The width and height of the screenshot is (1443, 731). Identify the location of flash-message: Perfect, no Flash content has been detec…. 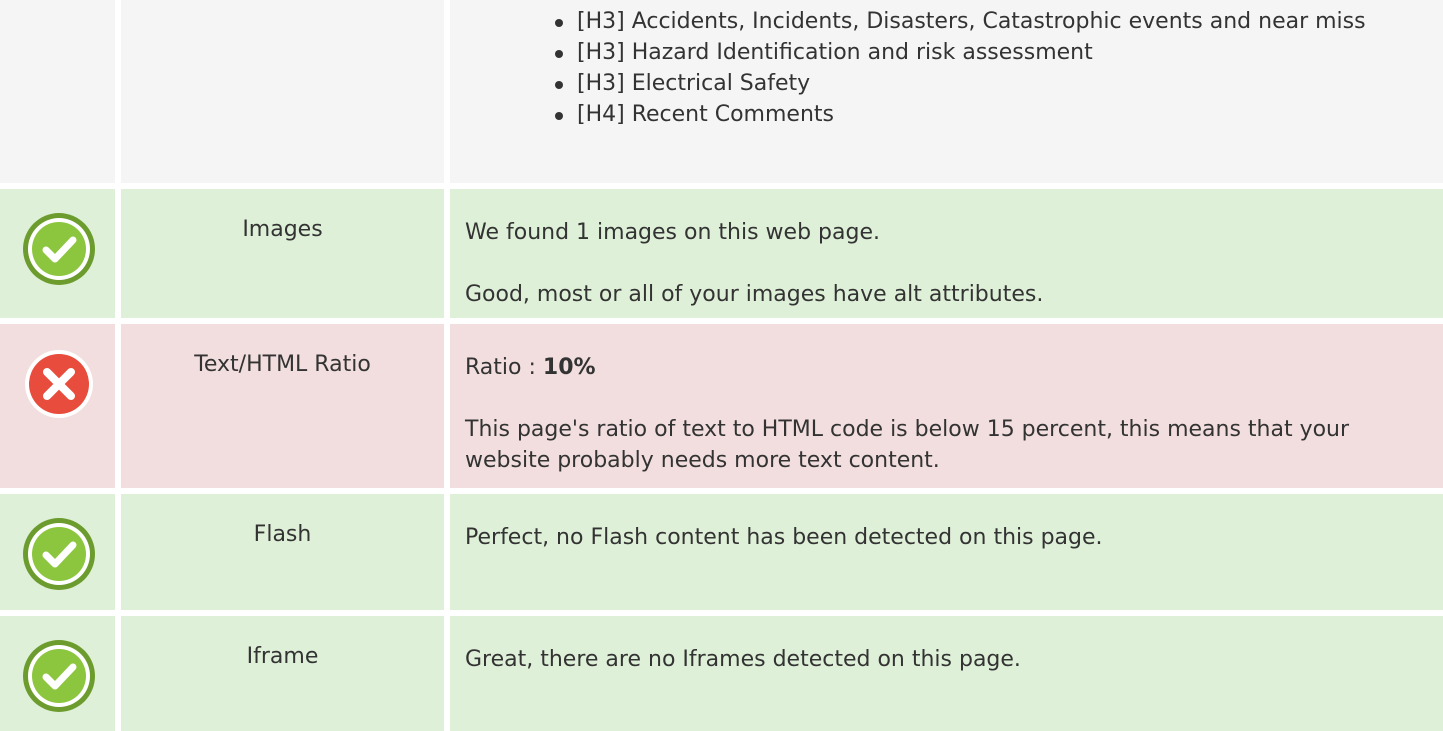
(784, 537).